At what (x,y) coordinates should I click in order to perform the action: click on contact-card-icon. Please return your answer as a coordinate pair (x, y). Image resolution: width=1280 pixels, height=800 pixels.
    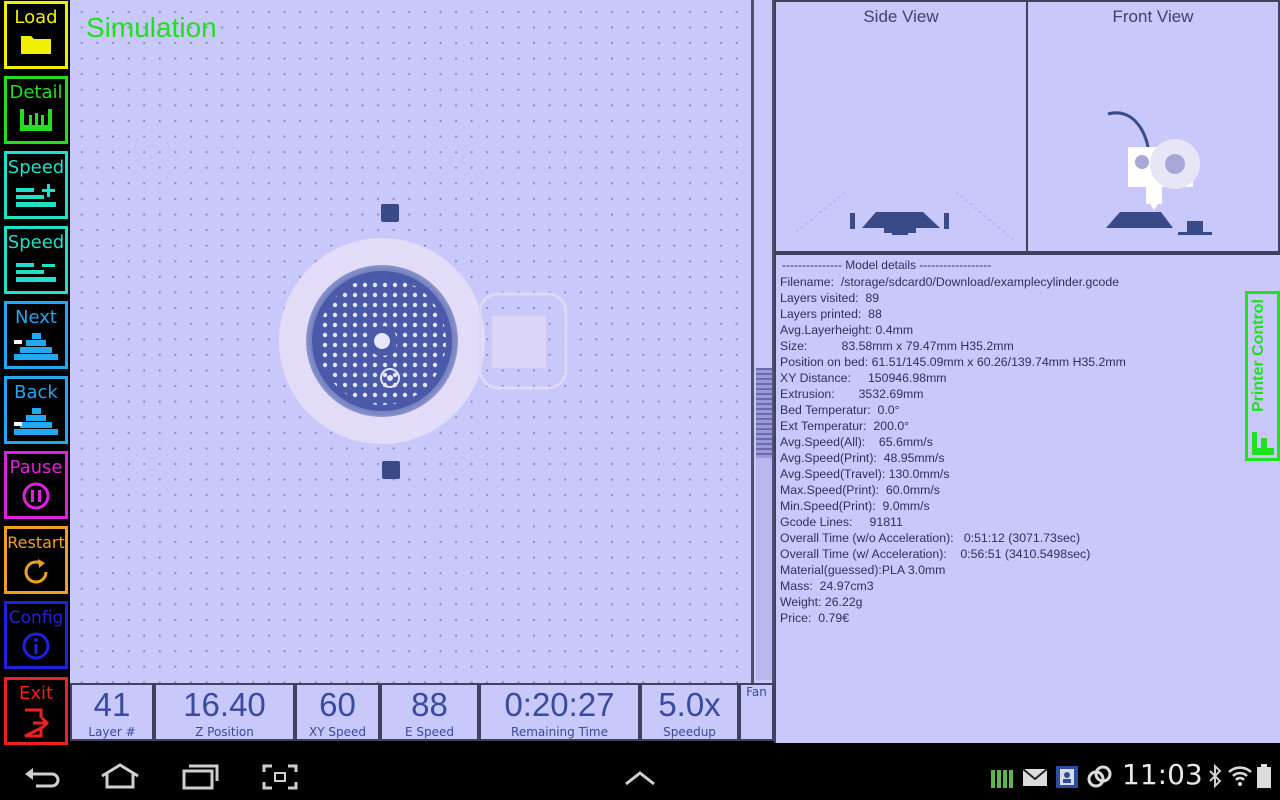
    Looking at the image, I should click on (1067, 777).